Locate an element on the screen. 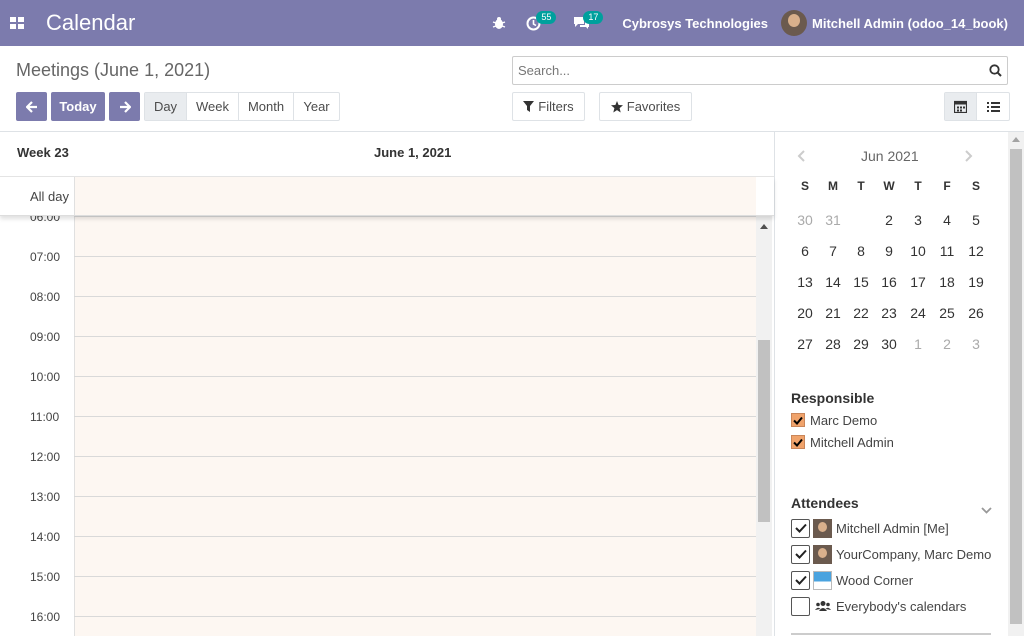  mini-calendar-day: 27 is located at coordinates (805, 344).